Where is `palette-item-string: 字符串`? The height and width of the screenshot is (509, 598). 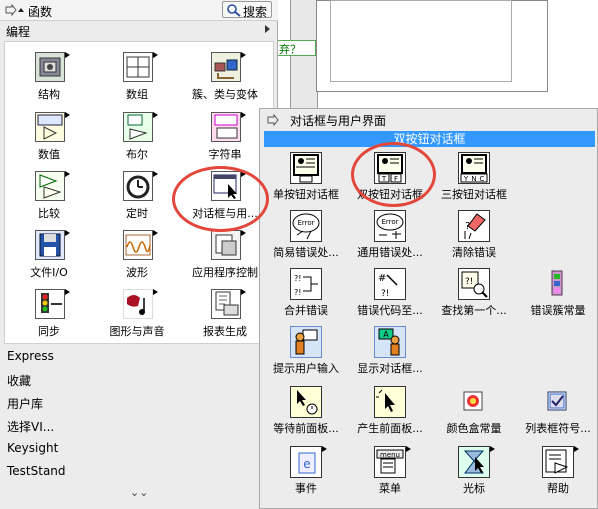
palette-item-string: 字符串 is located at coordinates (225, 138).